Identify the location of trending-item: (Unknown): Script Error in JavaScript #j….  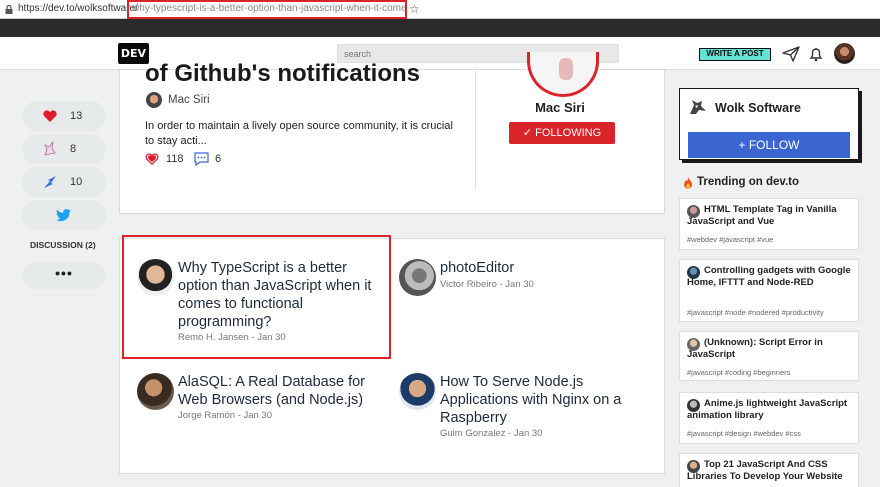
(769, 356).